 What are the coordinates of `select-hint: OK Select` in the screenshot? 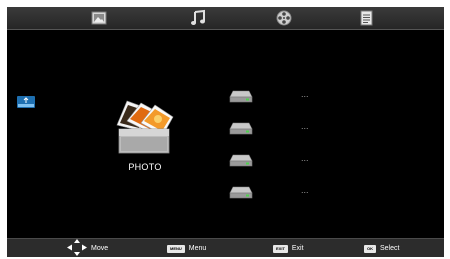 It's located at (381, 248).